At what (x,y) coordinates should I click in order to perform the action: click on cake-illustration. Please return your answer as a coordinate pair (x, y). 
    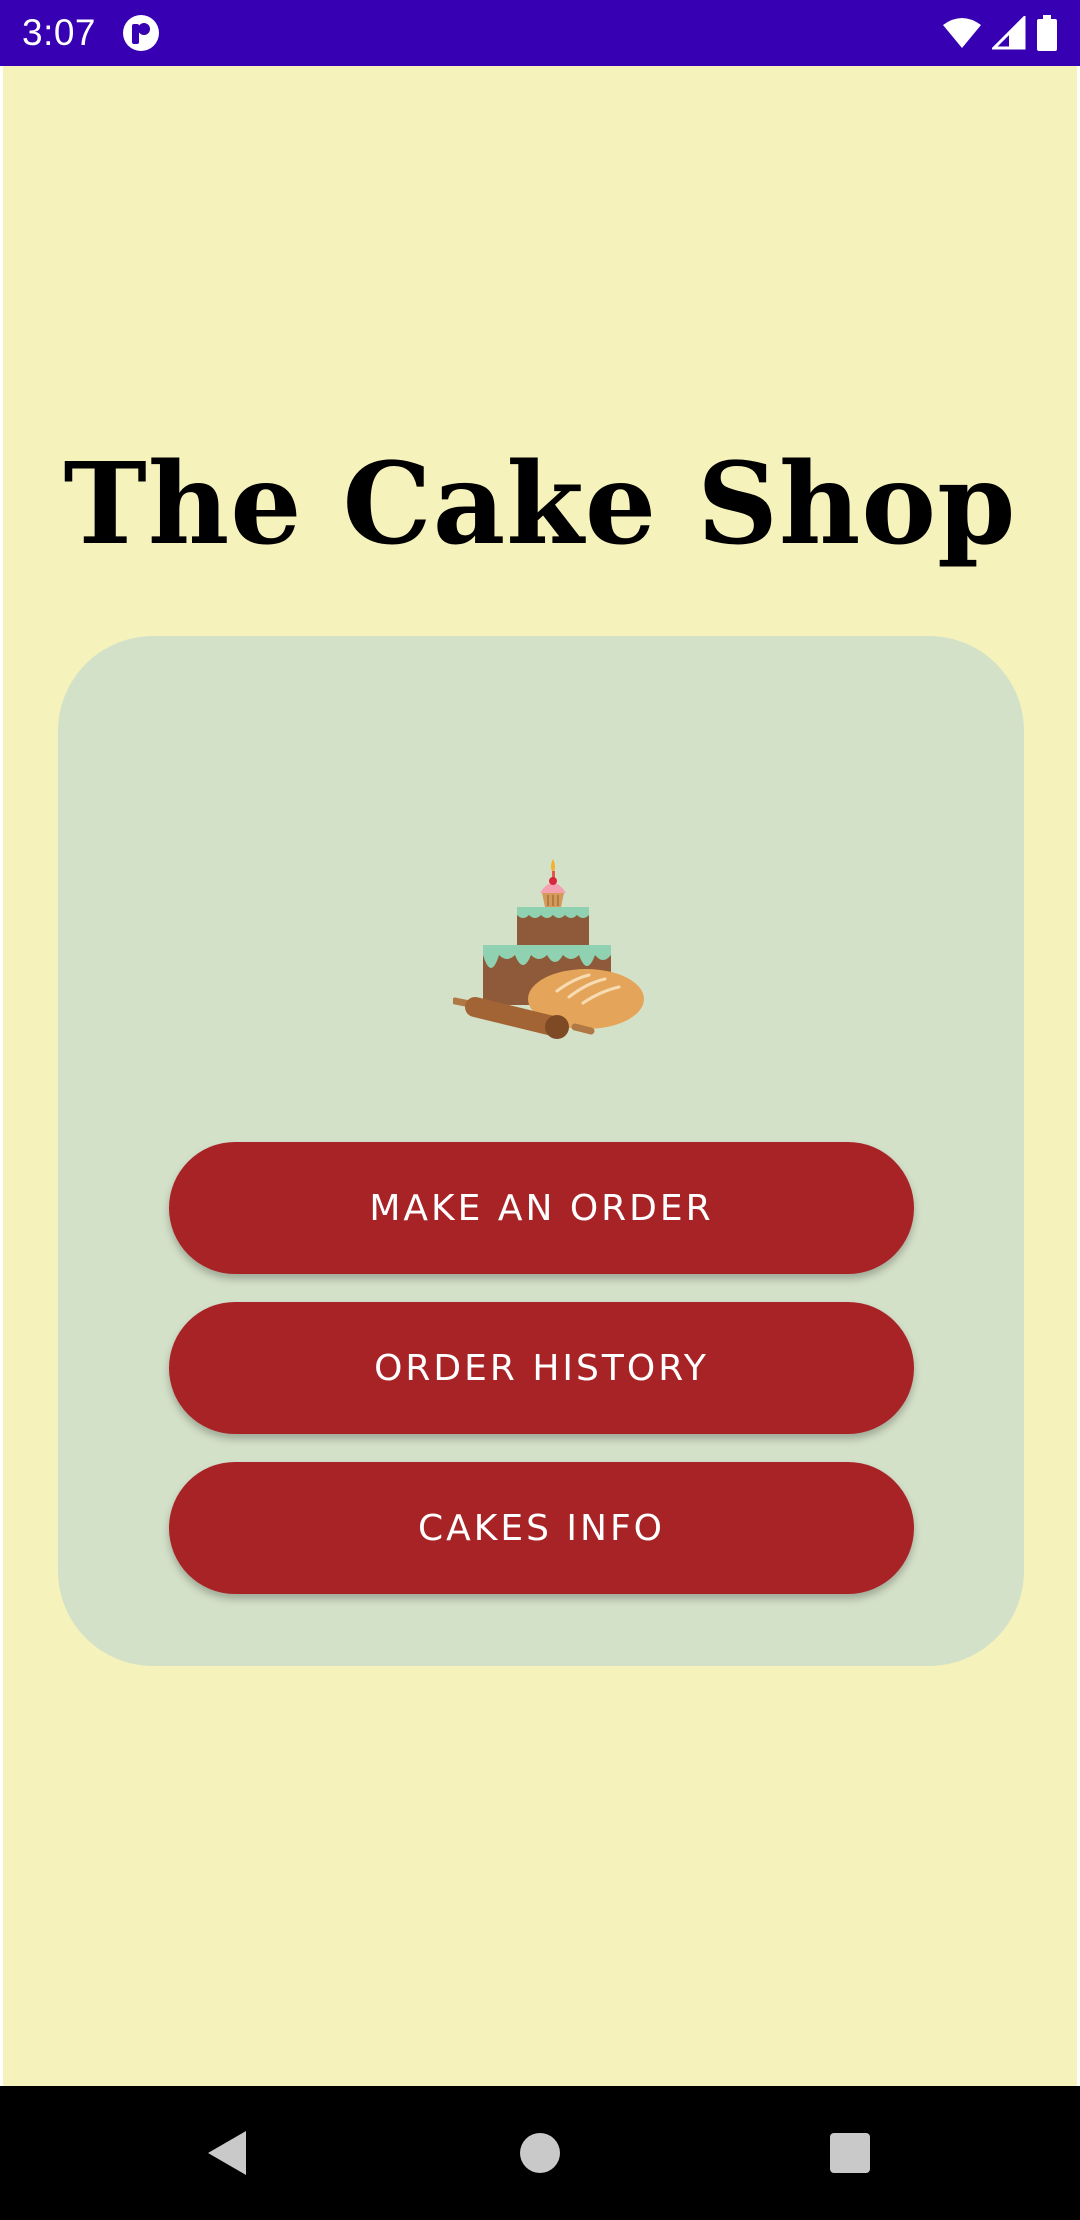
    Looking at the image, I should click on (552, 951).